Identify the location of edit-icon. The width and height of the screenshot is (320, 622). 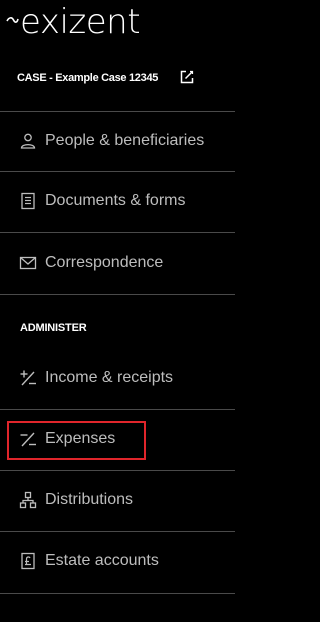
(187, 77).